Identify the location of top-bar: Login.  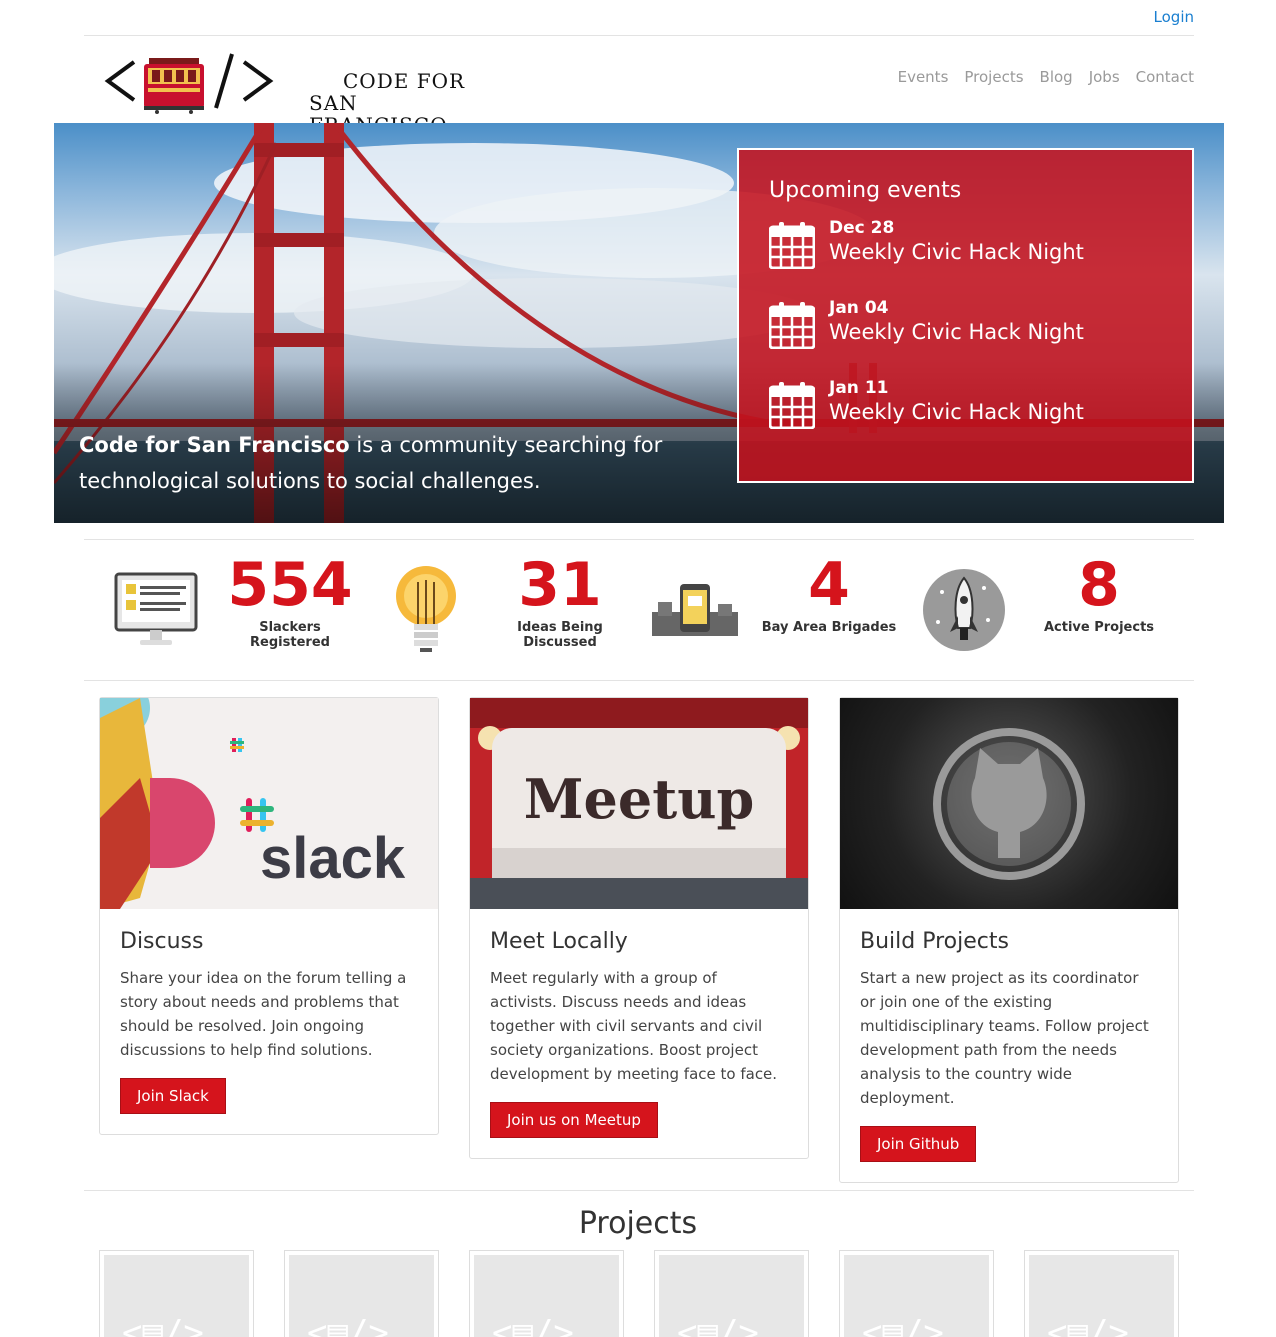
(639, 18).